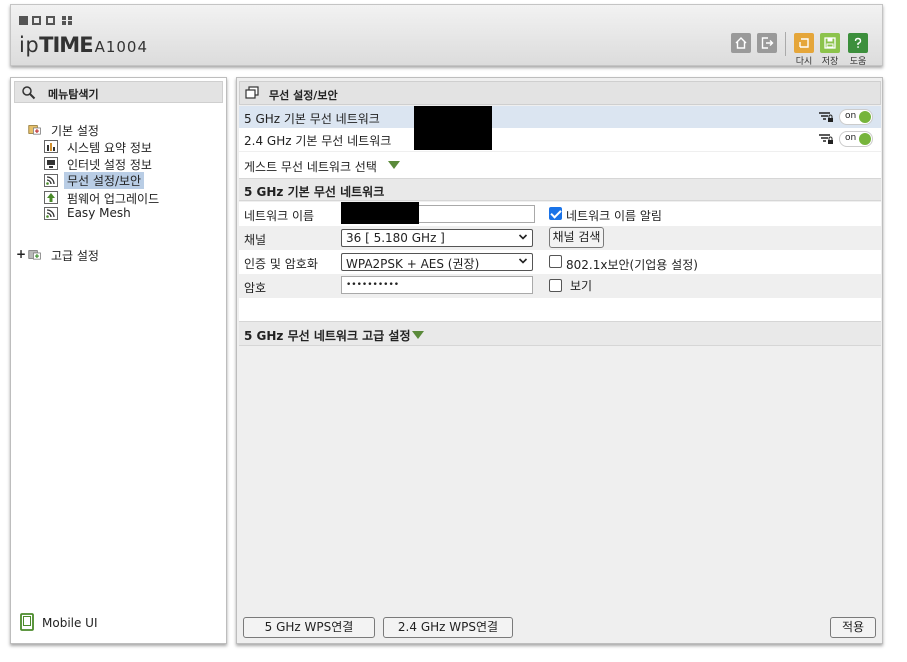 The image size is (907, 662). What do you see at coordinates (252, 92) in the screenshot?
I see `window-icon` at bounding box center [252, 92].